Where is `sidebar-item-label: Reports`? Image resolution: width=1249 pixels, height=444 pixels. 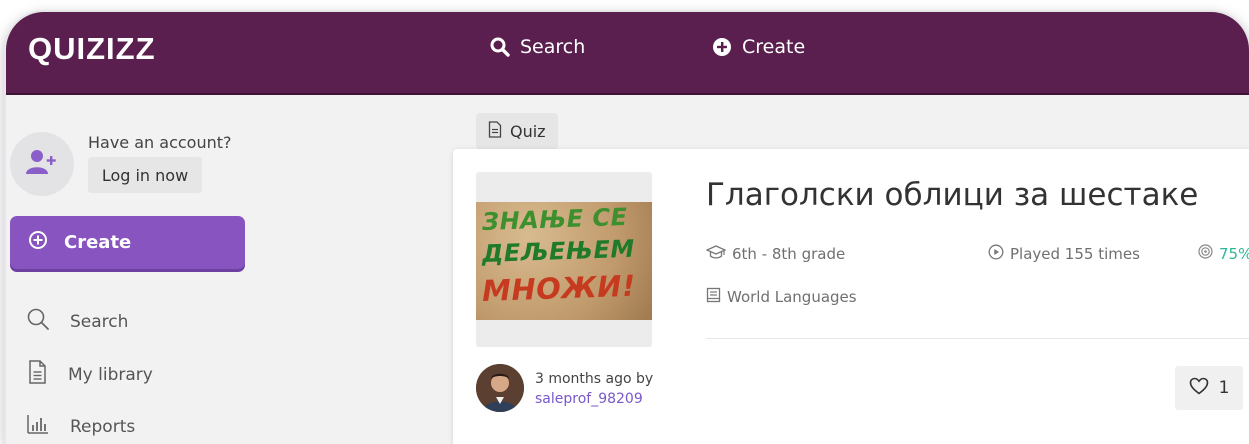 sidebar-item-label: Reports is located at coordinates (103, 426).